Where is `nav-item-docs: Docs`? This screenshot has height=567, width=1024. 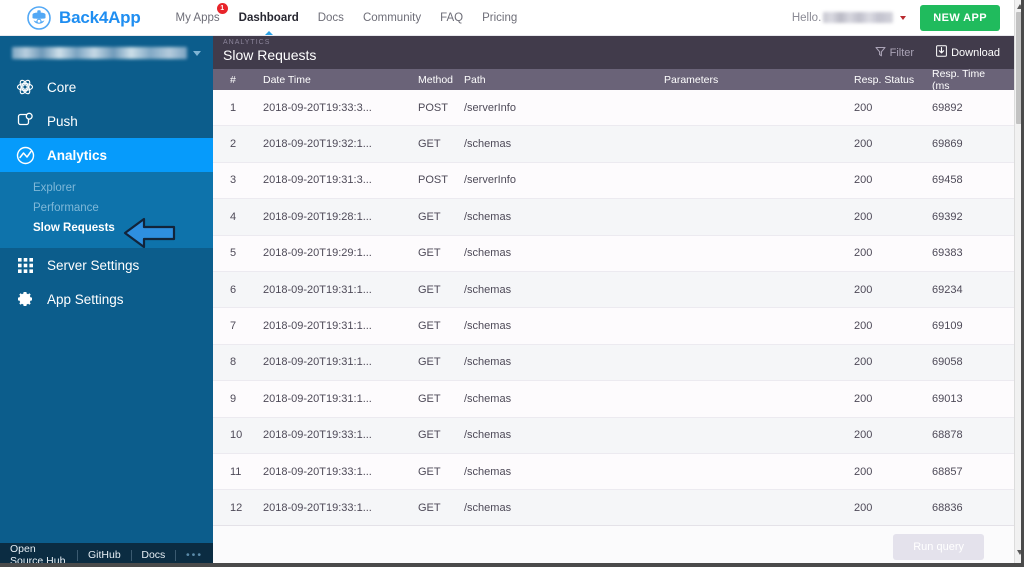
nav-item-docs: Docs is located at coordinates (331, 18).